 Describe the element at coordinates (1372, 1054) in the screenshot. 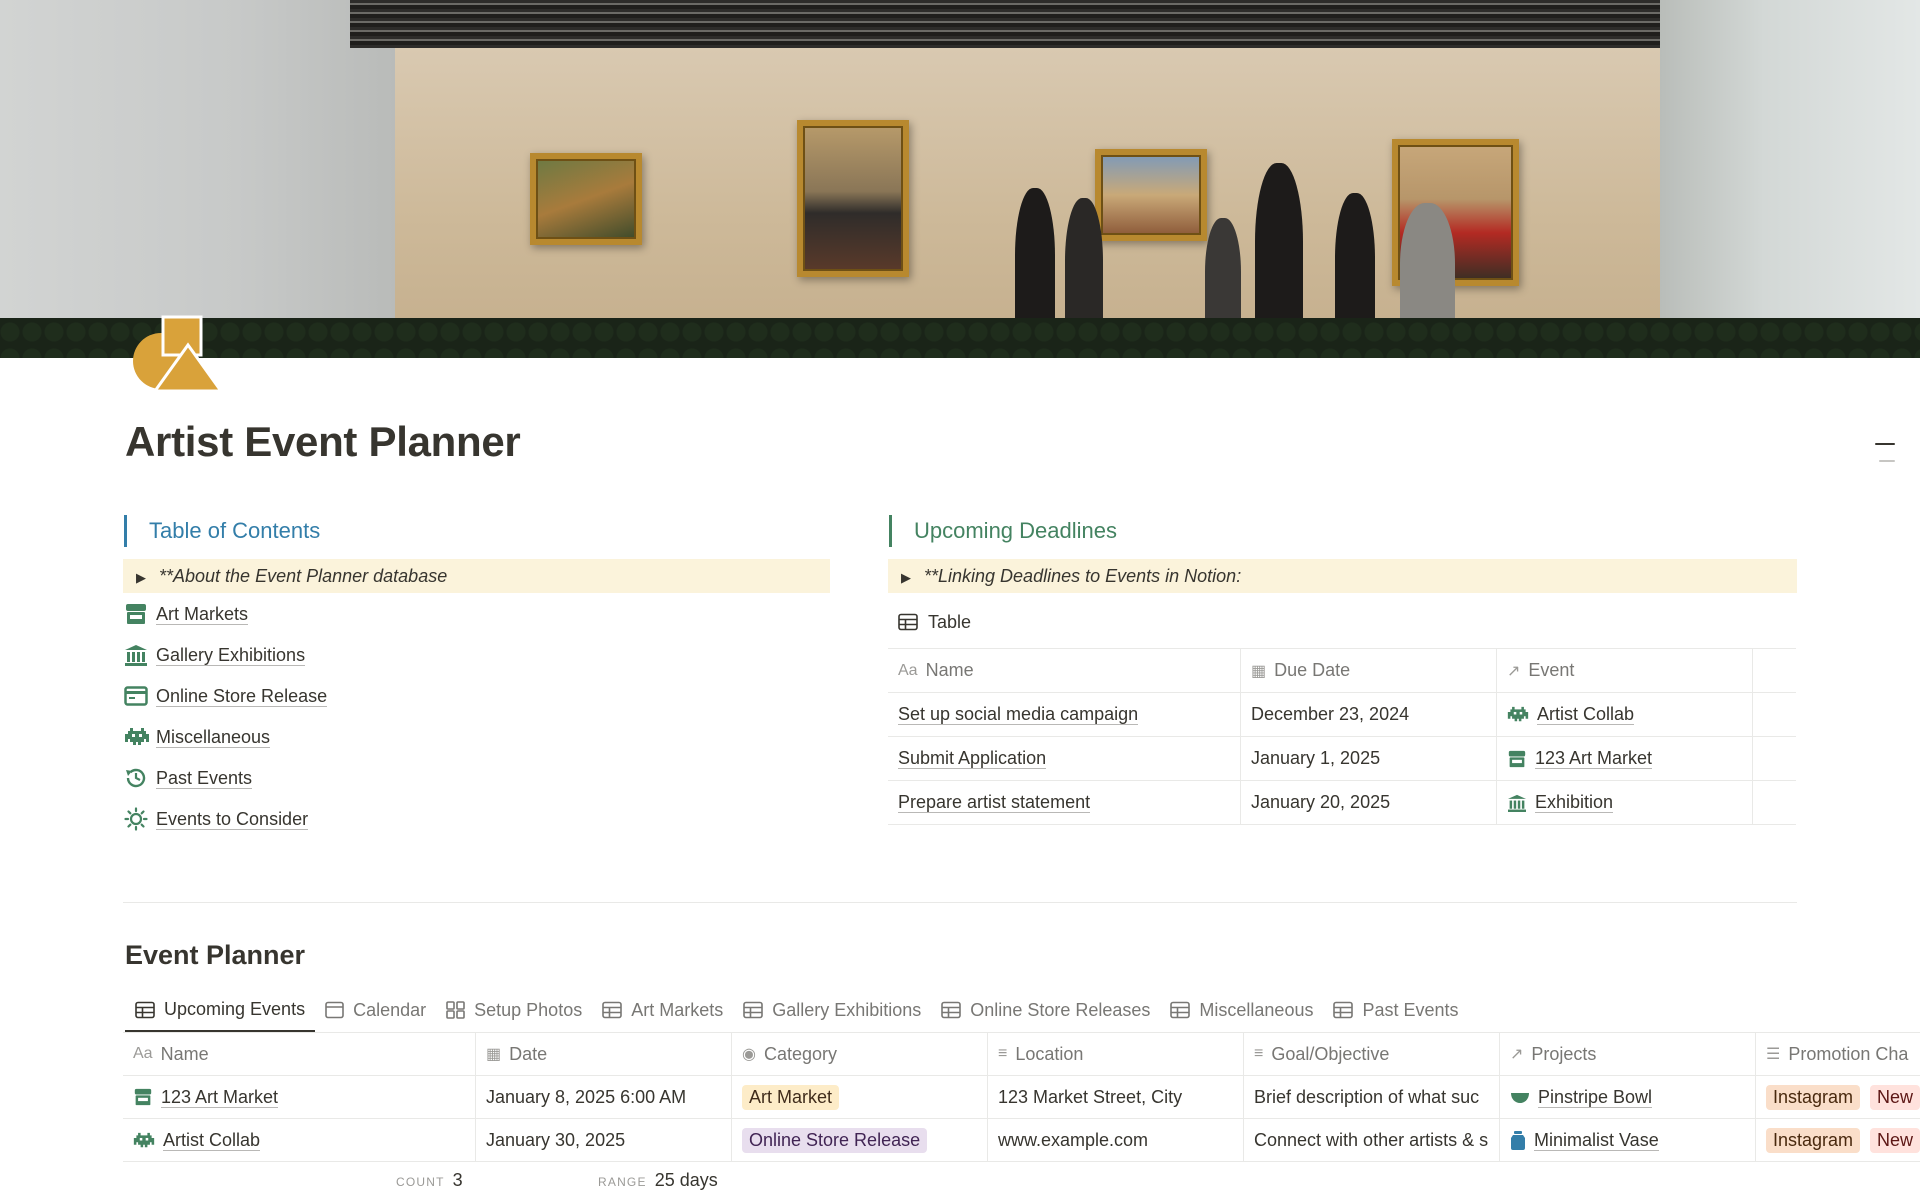

I see `column-header-goal: ≡ Goal/Objective` at that location.